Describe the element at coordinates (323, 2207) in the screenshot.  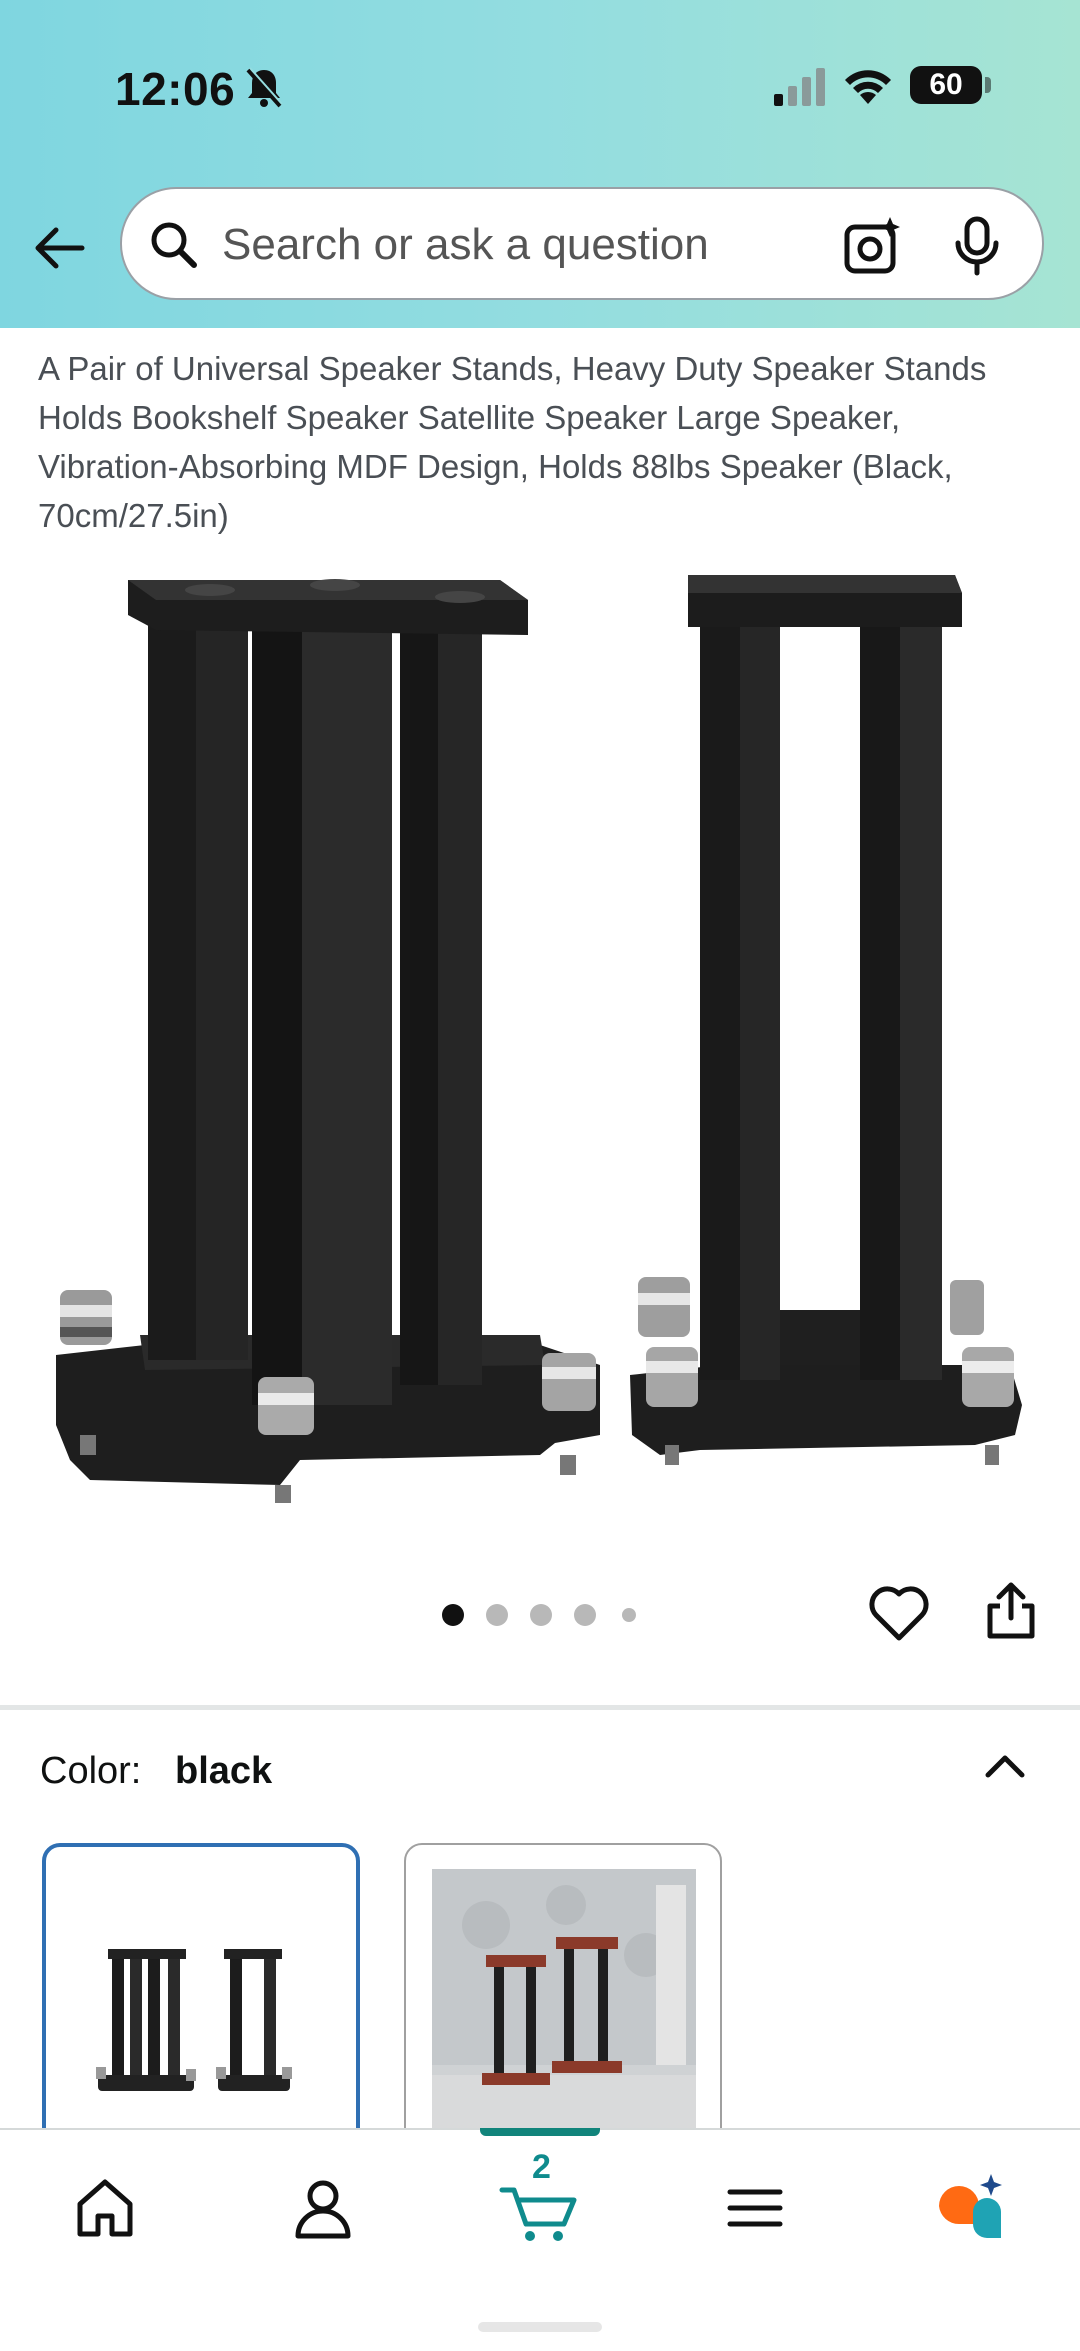
I see `account-icon` at that location.